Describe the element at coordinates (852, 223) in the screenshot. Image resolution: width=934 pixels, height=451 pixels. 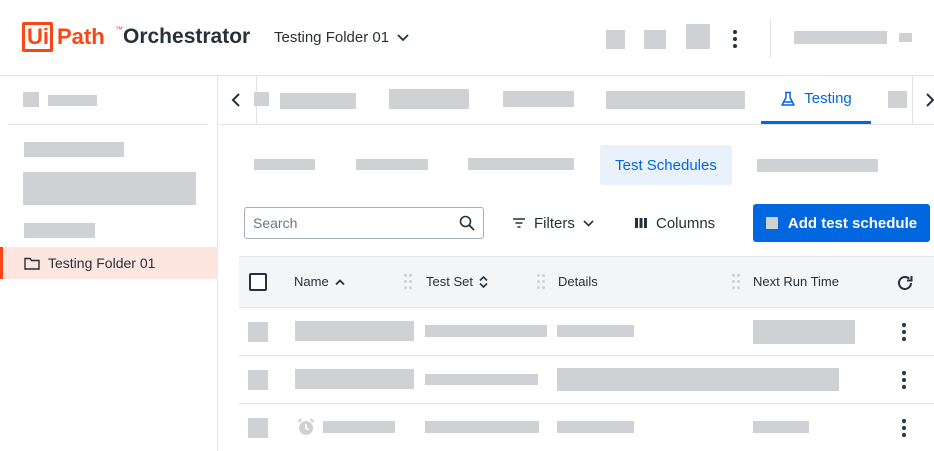
I see `add-test-schedule-label: Add test schedule` at that location.